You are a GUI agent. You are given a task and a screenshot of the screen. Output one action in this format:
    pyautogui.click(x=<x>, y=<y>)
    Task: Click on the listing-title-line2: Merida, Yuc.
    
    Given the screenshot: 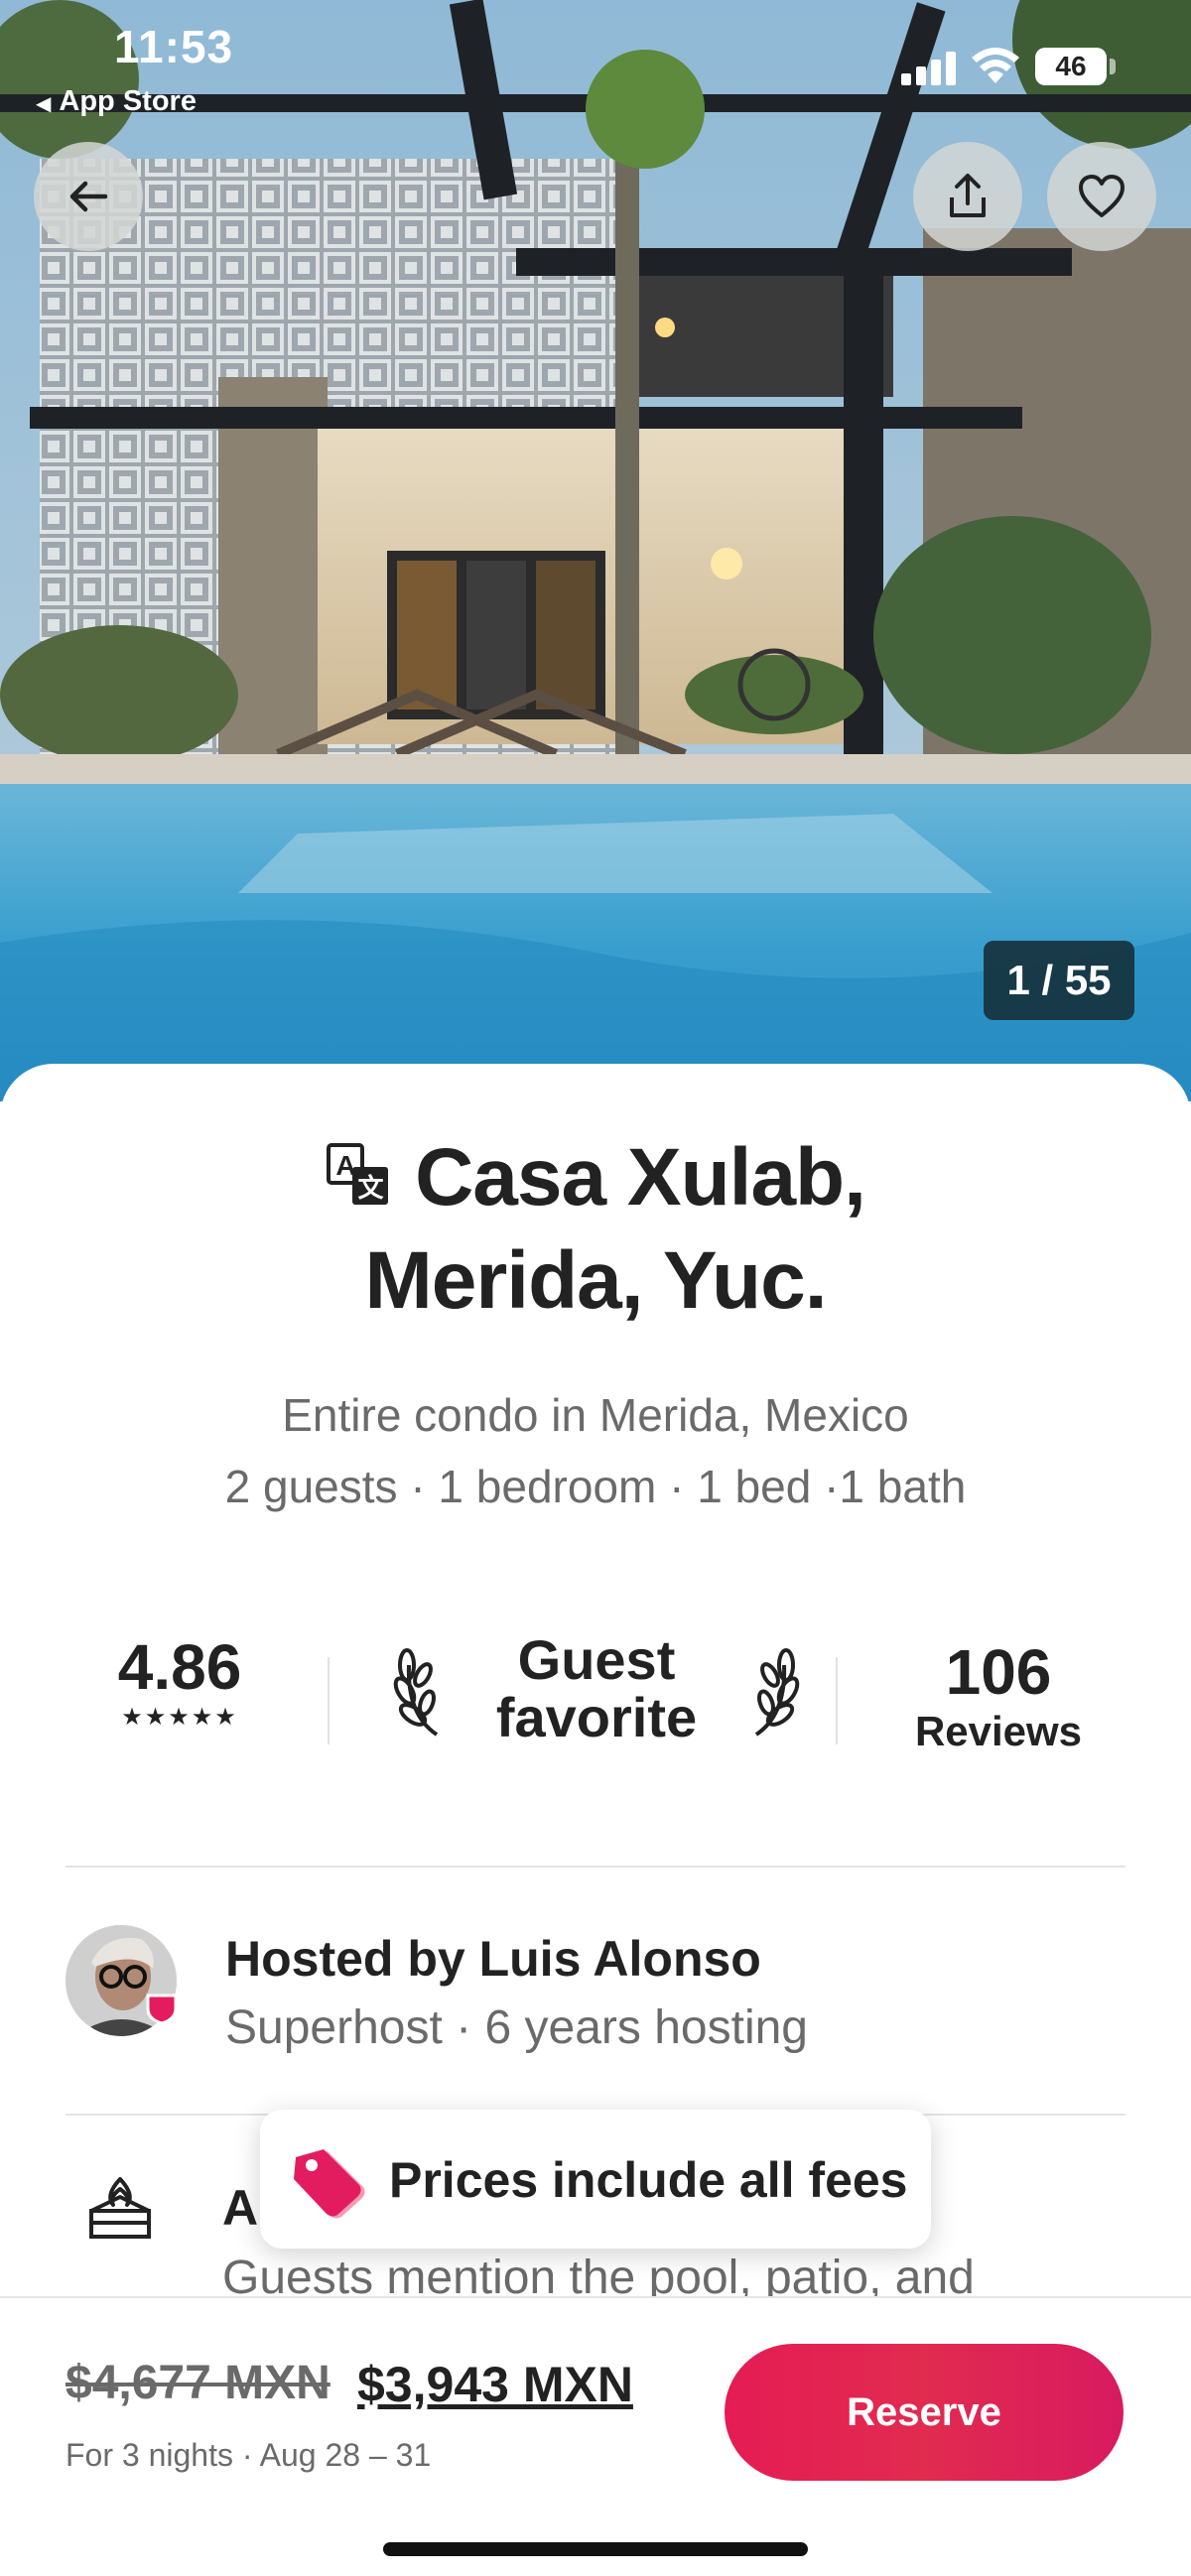 What is the action you would take?
    pyautogui.click(x=595, y=1281)
    